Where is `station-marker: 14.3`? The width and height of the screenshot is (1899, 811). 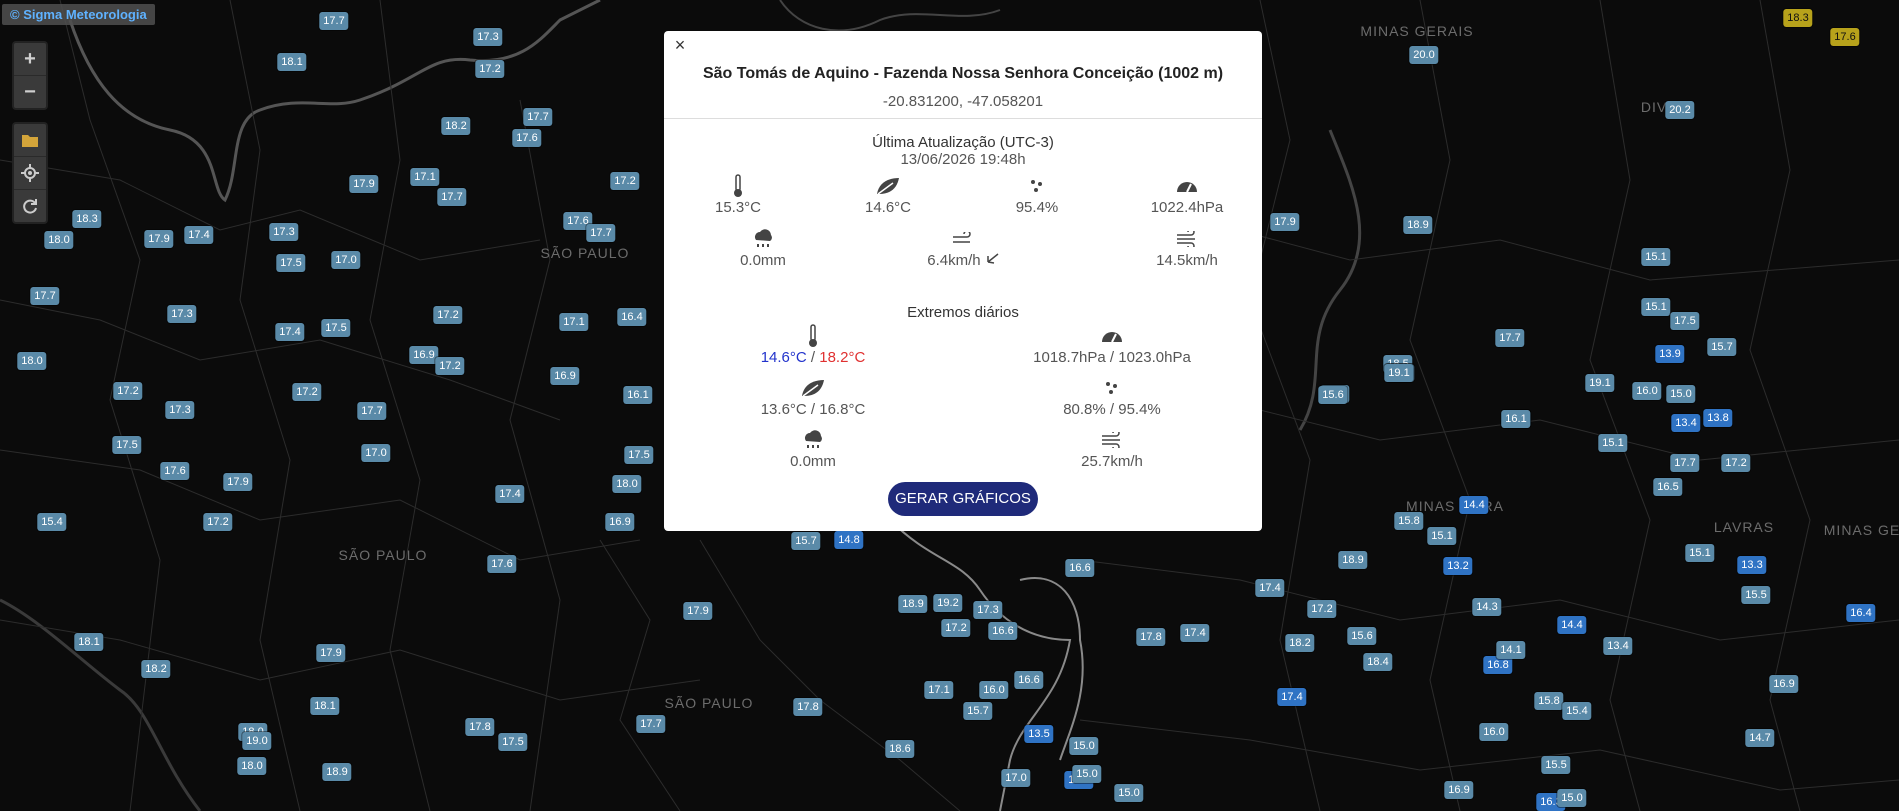
station-marker: 14.3 is located at coordinates (1487, 607).